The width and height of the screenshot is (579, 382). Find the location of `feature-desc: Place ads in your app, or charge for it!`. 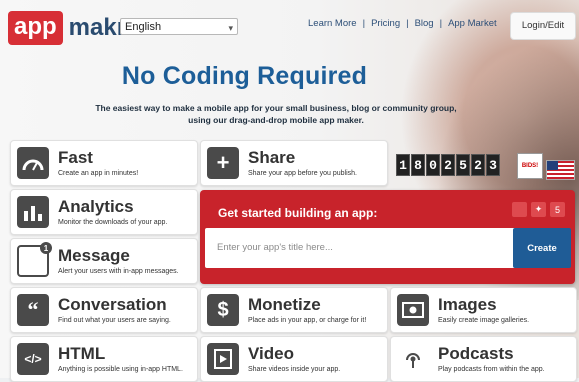

feature-desc: Place ads in your app, or charge for it! is located at coordinates (307, 320).